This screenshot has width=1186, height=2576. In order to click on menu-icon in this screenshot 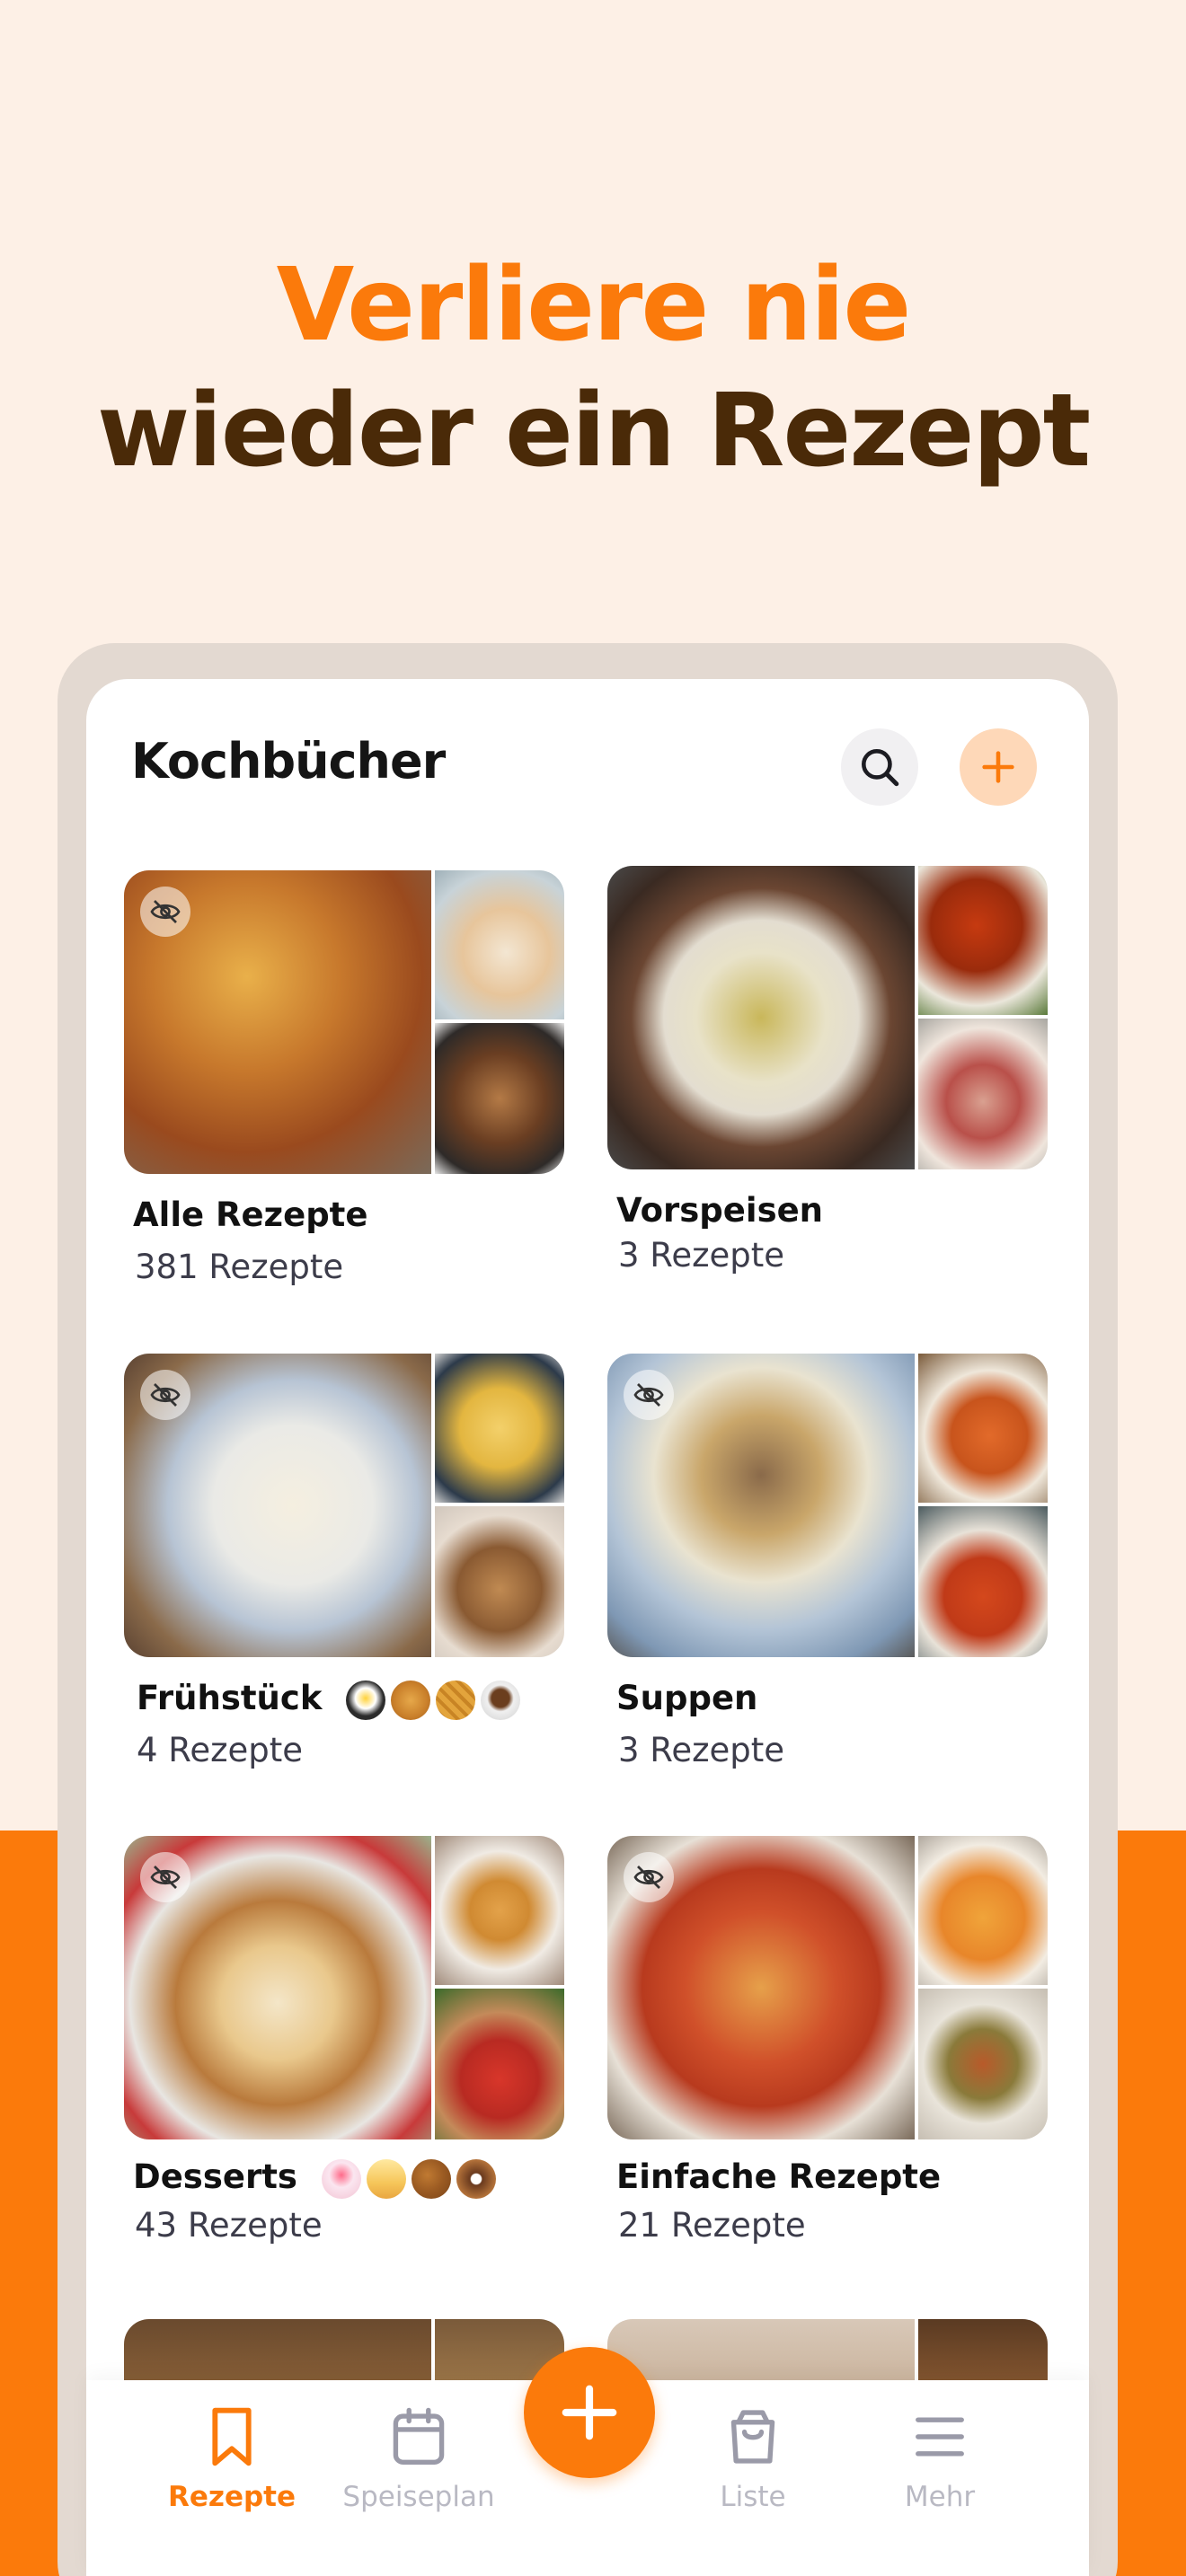, I will do `click(940, 2437)`.